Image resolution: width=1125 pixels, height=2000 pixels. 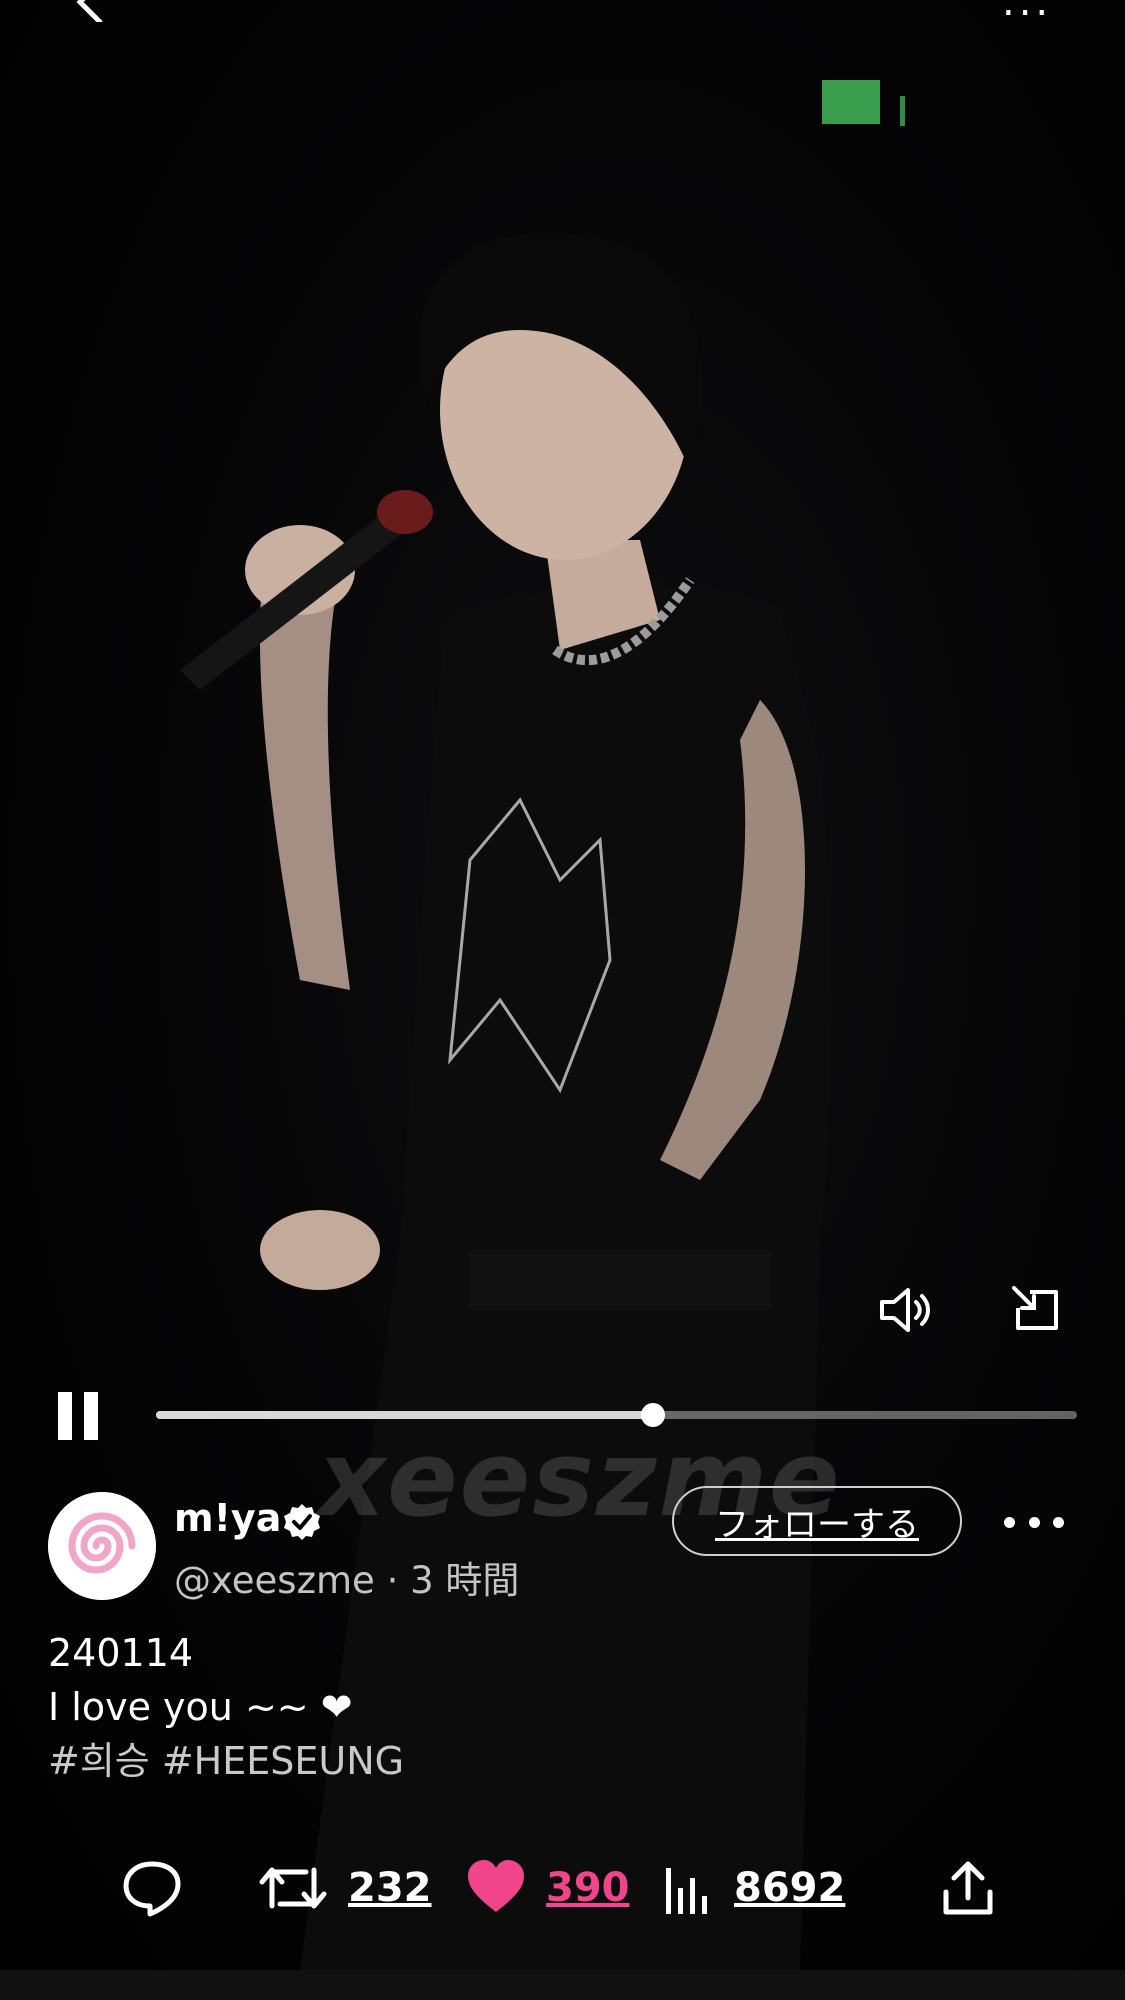 What do you see at coordinates (465, 1580) in the screenshot?
I see `post-time: 3 時間` at bounding box center [465, 1580].